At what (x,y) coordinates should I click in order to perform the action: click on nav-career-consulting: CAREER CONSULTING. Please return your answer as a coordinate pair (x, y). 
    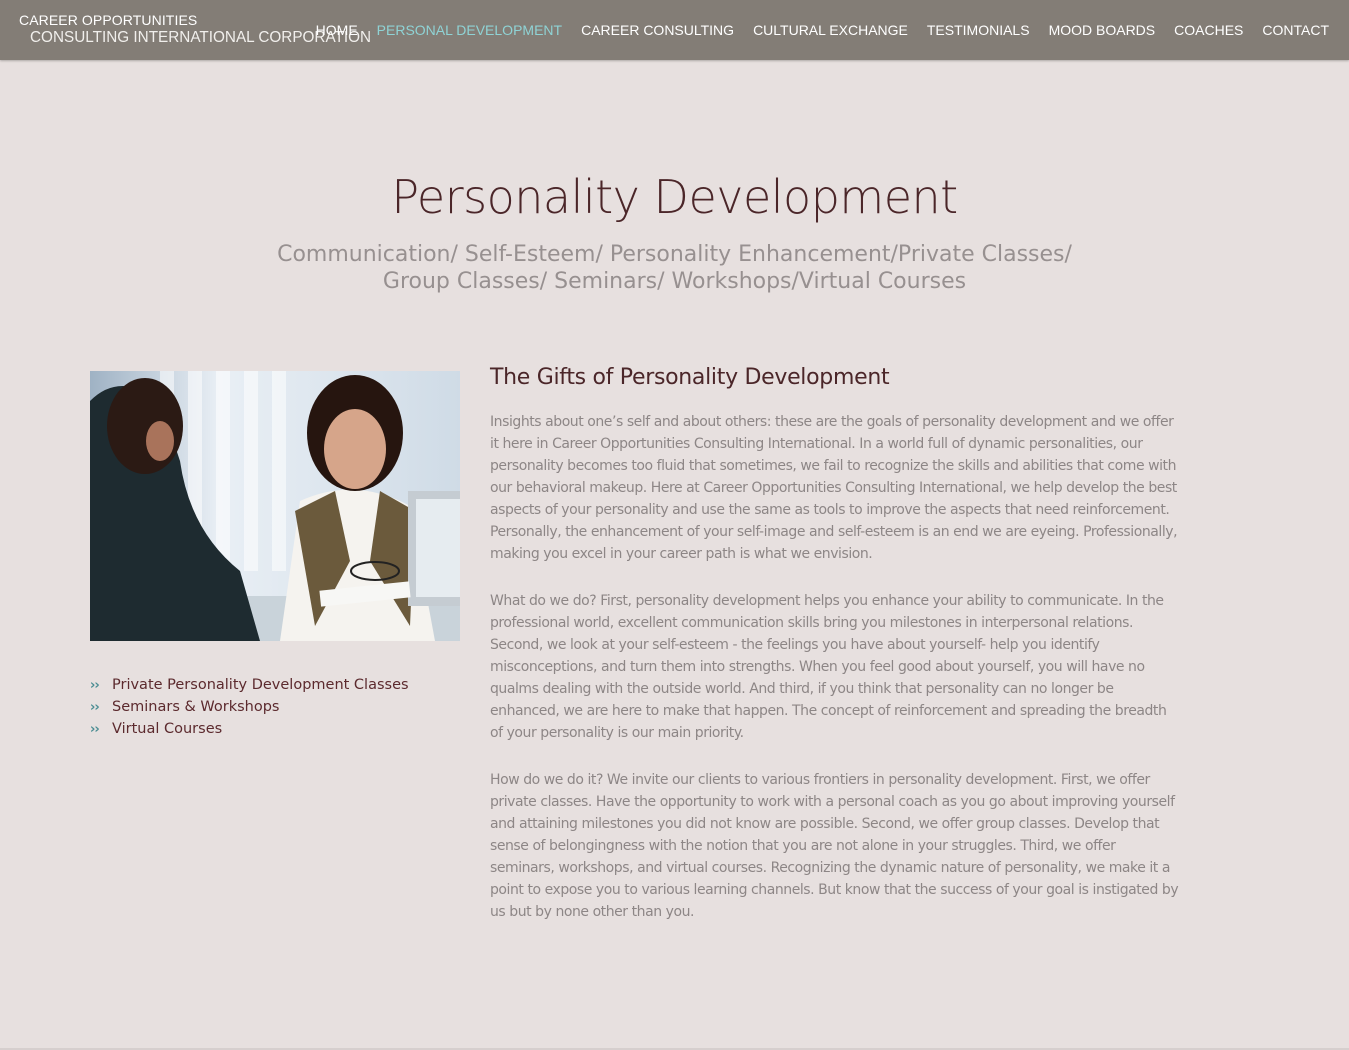
    Looking at the image, I should click on (657, 30).